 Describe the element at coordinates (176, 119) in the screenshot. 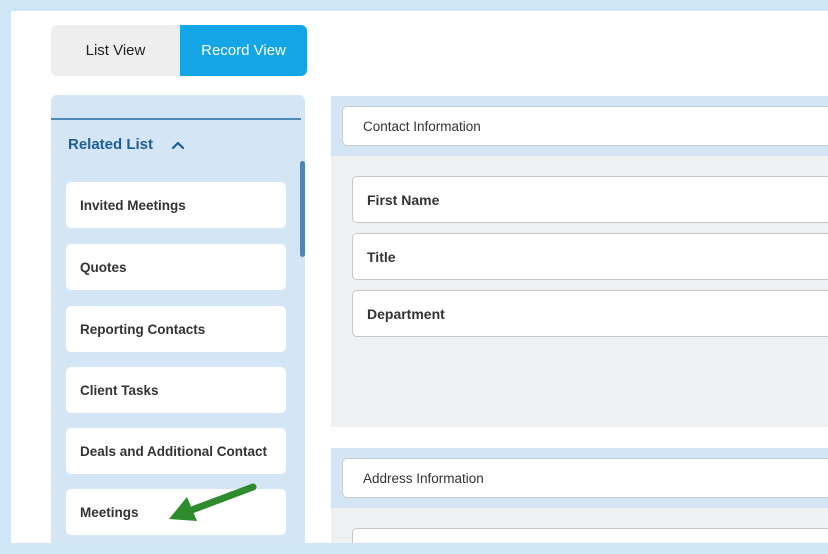

I see `sidebar-divider` at that location.